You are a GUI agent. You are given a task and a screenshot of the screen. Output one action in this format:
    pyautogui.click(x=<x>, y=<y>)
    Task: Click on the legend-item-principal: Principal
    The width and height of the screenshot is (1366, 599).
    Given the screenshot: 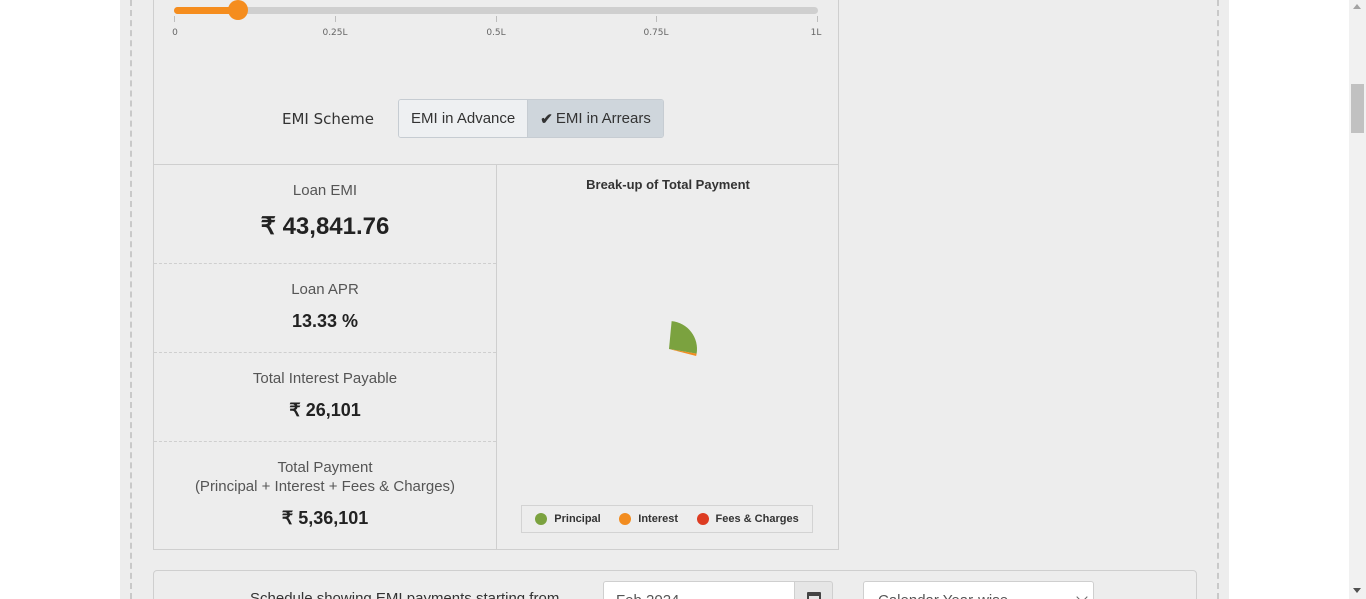 What is the action you would take?
    pyautogui.click(x=568, y=519)
    